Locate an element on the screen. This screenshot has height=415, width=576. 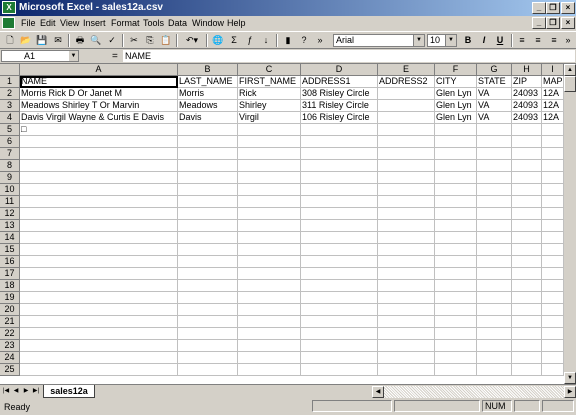
cell-a11 is located at coordinates (99, 202).